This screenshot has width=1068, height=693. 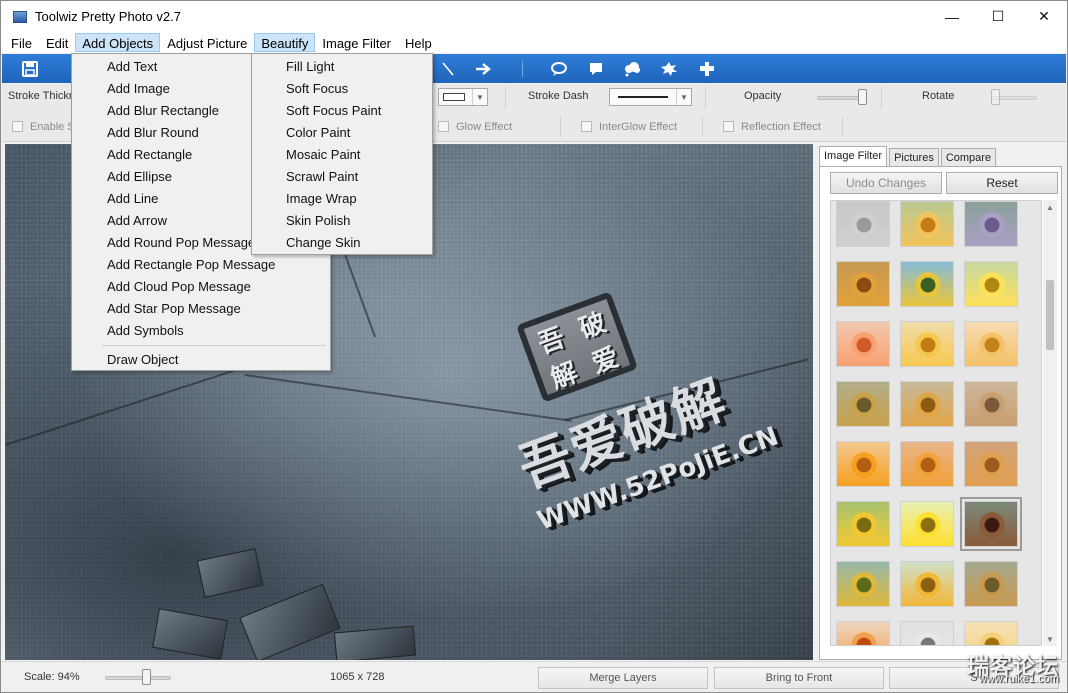 I want to click on title-bar: Toolwiz Pretty Photo v2.7 — ☐ ✕, so click(x=534, y=16).